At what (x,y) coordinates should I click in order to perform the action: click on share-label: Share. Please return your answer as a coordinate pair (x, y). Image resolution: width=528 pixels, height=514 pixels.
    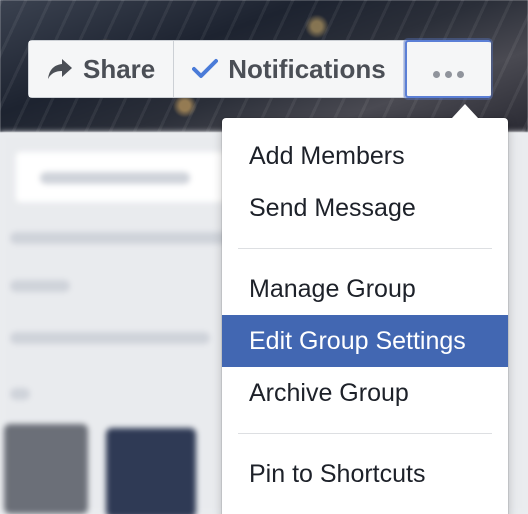
    Looking at the image, I should click on (119, 68).